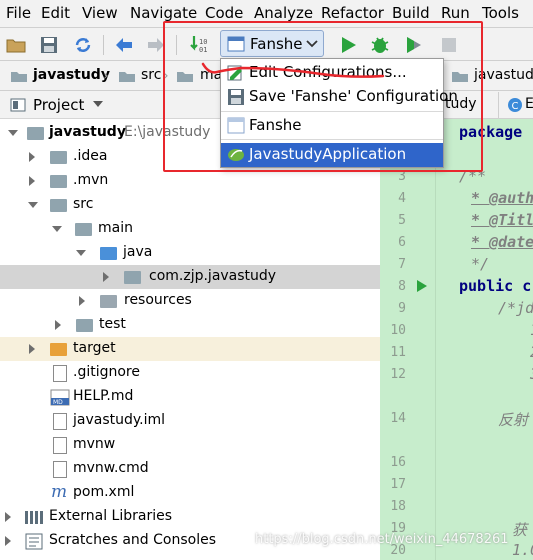  I want to click on line-number: 9, so click(402, 308).